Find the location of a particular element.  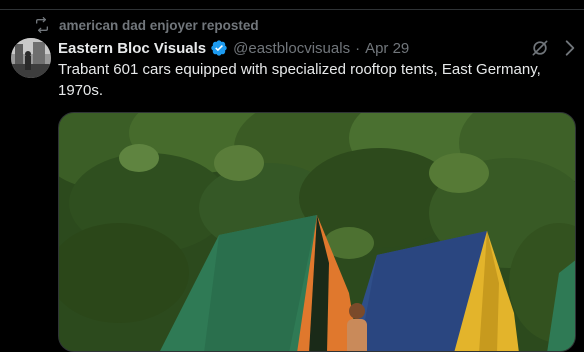

more-icon is located at coordinates (570, 48).